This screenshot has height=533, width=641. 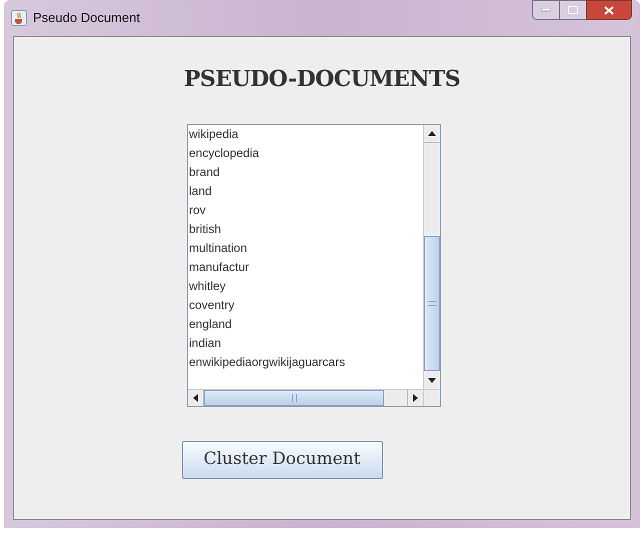 What do you see at coordinates (306, 172) in the screenshot?
I see `list-item: brand` at bounding box center [306, 172].